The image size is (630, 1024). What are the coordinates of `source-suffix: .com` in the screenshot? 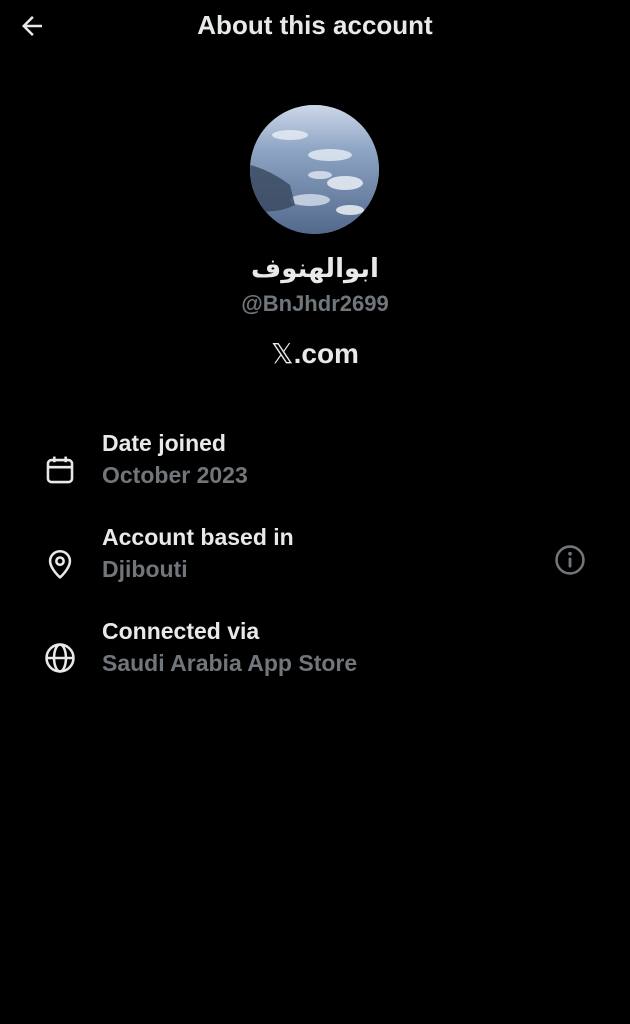 It's located at (326, 353).